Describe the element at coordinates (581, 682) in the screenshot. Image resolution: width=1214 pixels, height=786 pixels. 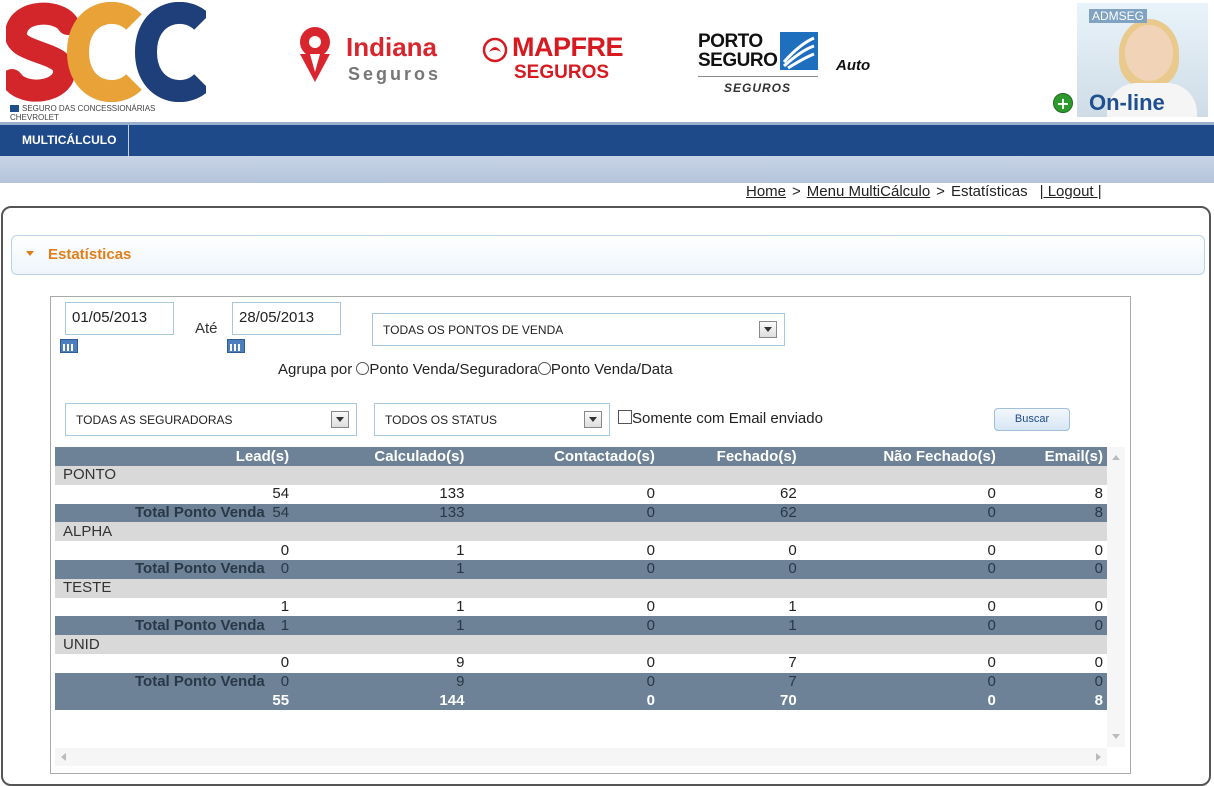
I see `table-row: Total Ponto Venda 0 9 0 7 0 0` at that location.